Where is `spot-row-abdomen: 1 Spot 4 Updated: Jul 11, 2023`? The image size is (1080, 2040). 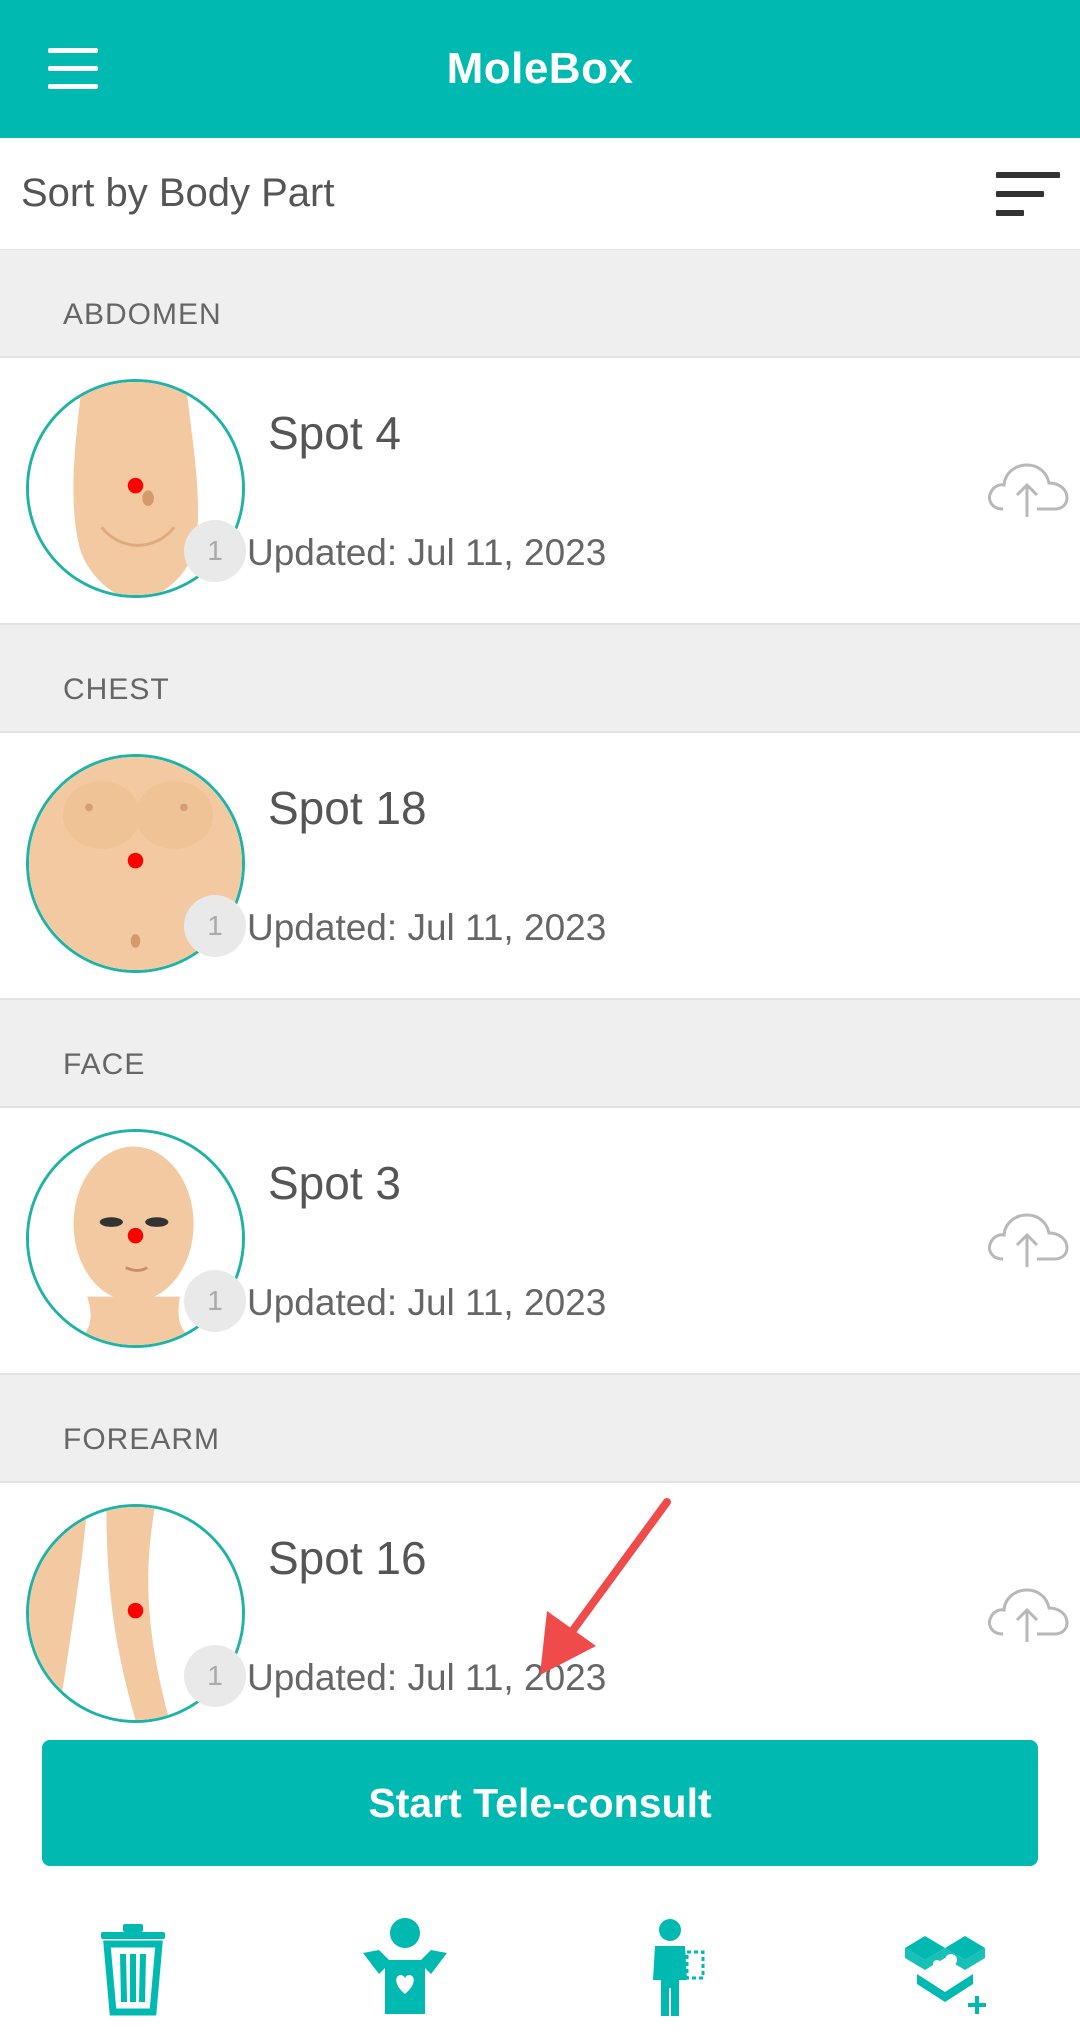
spot-row-abdomen: 1 Spot 4 Updated: Jul 11, 2023 is located at coordinates (540, 491).